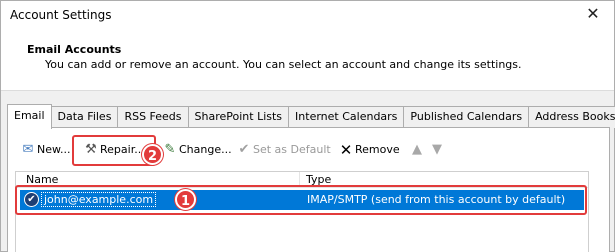  What do you see at coordinates (467, 117) in the screenshot?
I see `tab-published-calendars: Published Calendars` at bounding box center [467, 117].